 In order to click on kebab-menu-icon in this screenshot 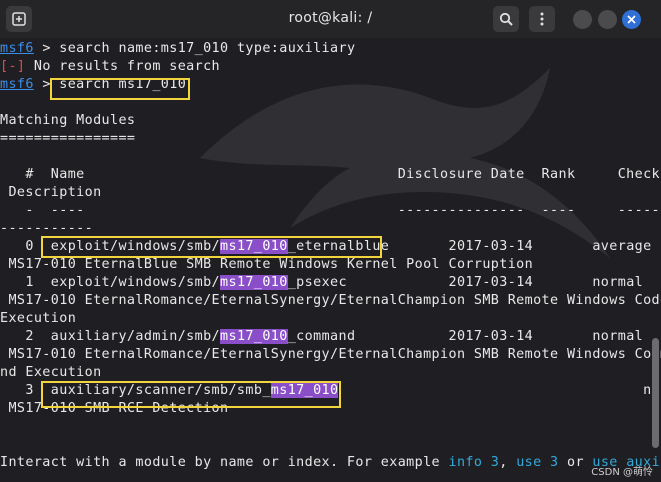, I will do `click(542, 19)`.